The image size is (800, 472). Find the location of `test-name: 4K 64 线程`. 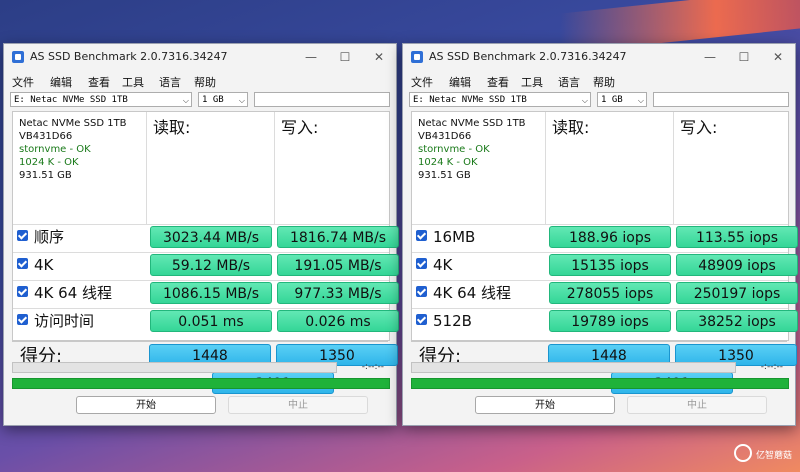

test-name: 4K 64 线程 is located at coordinates (73, 293).